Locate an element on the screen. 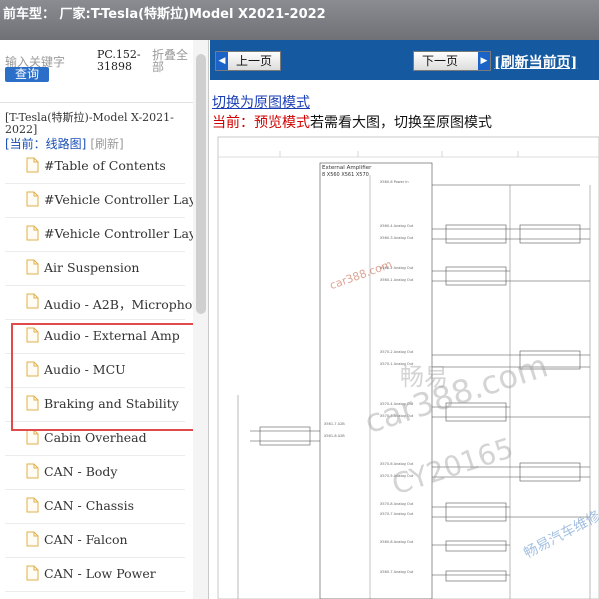 The image size is (599, 599). document-code: PC.152-31898 is located at coordinates (119, 60).